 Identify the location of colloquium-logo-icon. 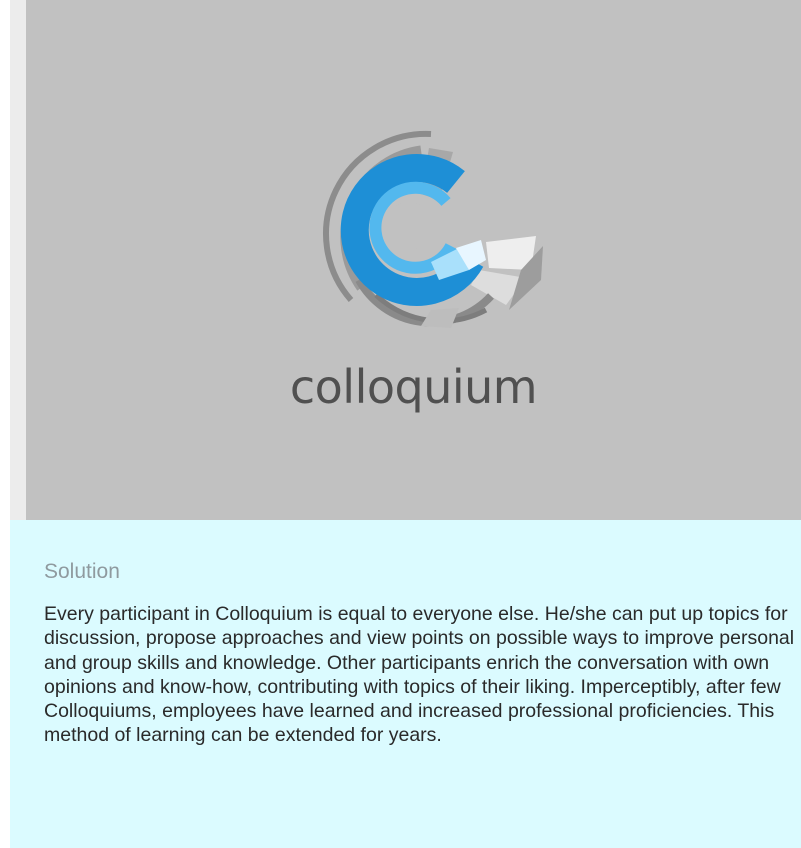
(433, 229).